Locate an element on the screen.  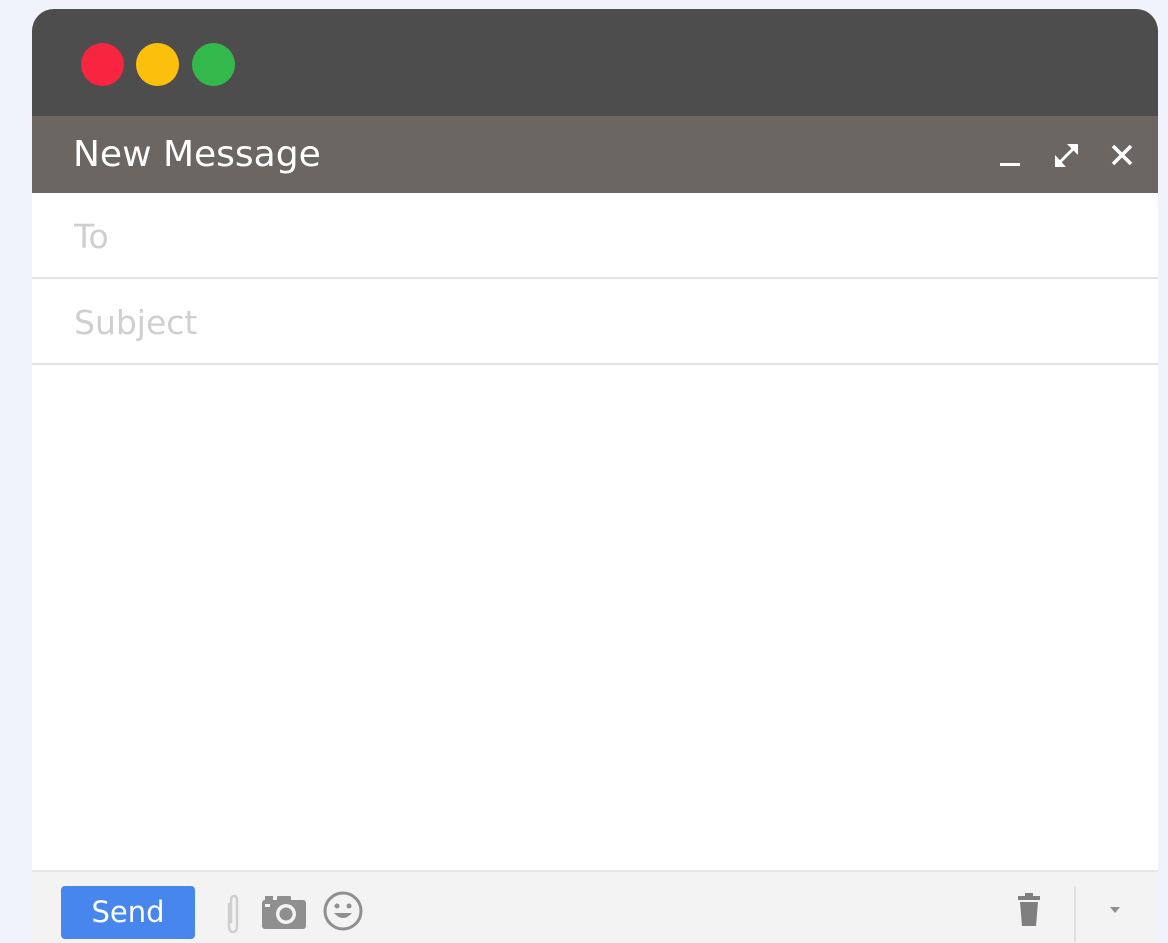
subject-field is located at coordinates (595, 322).